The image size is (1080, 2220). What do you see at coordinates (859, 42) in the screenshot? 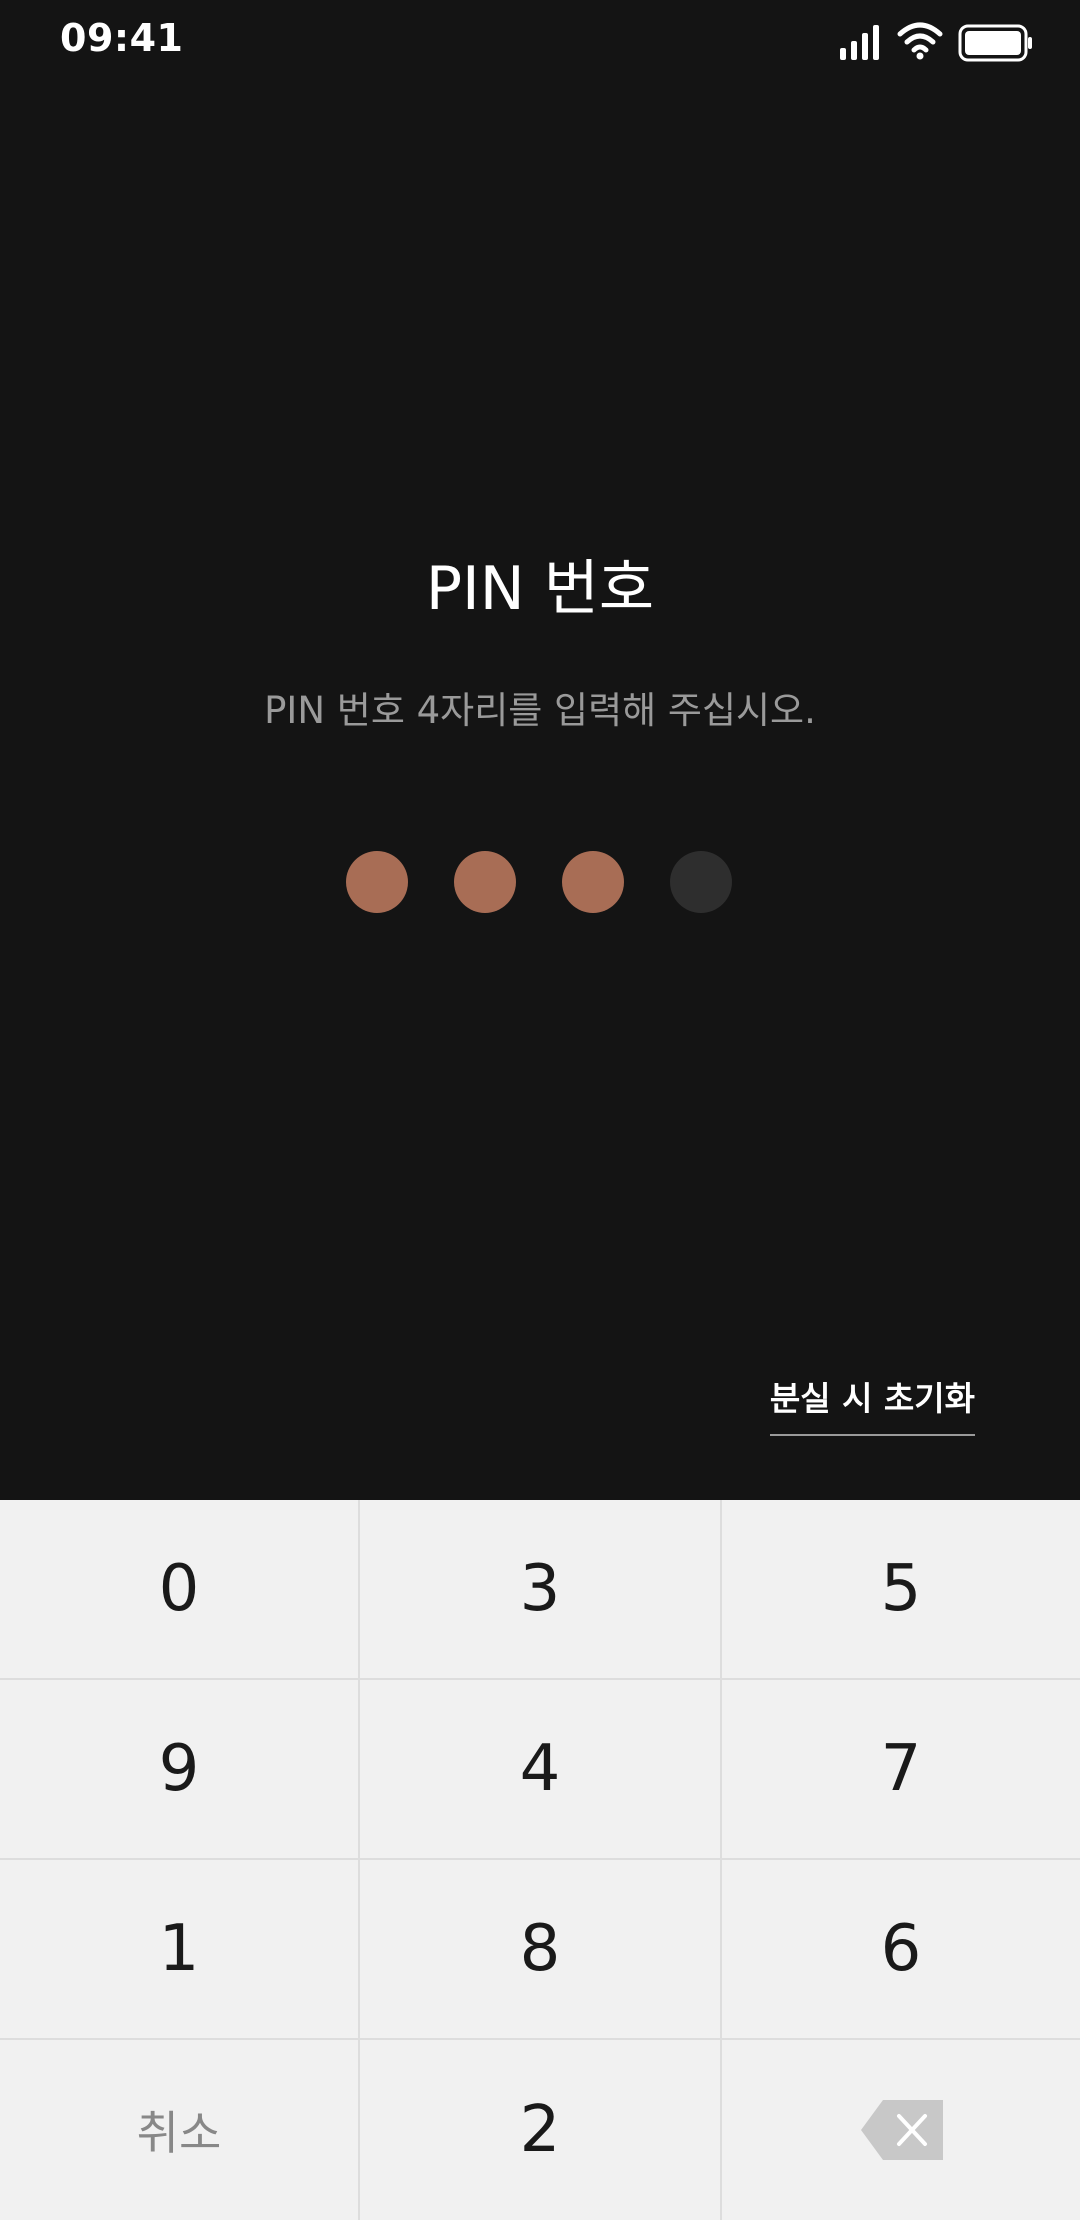
I see `signal-icon` at bounding box center [859, 42].